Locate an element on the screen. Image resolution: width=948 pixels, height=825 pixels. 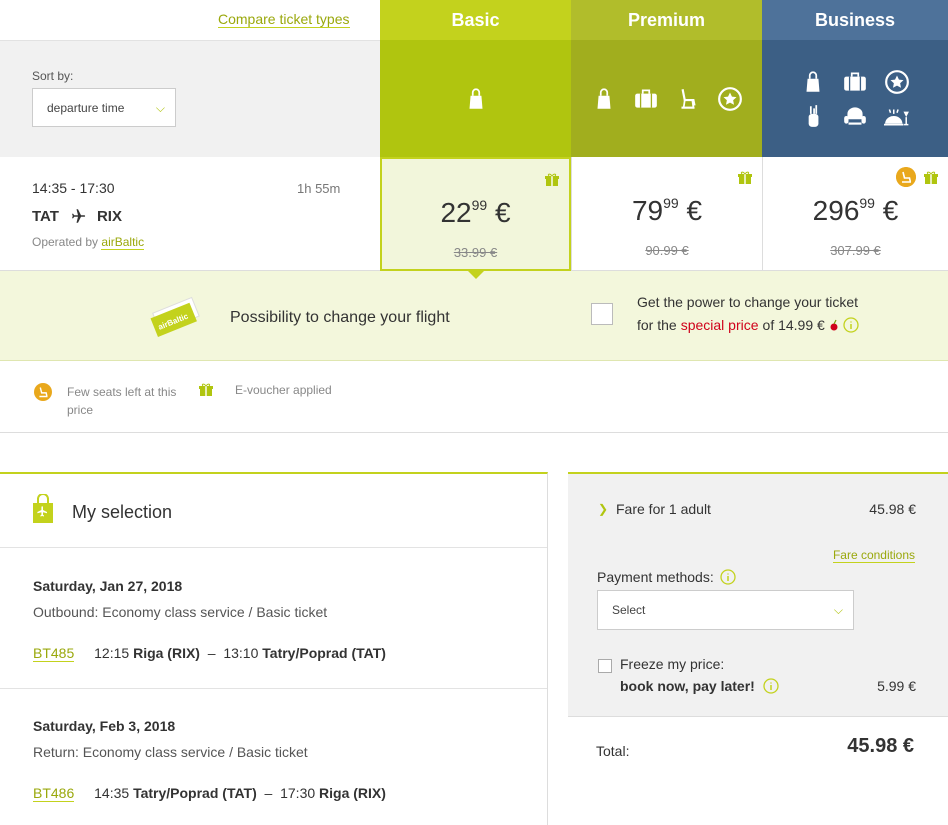
change-offer-pre: for the is located at coordinates (657, 325).